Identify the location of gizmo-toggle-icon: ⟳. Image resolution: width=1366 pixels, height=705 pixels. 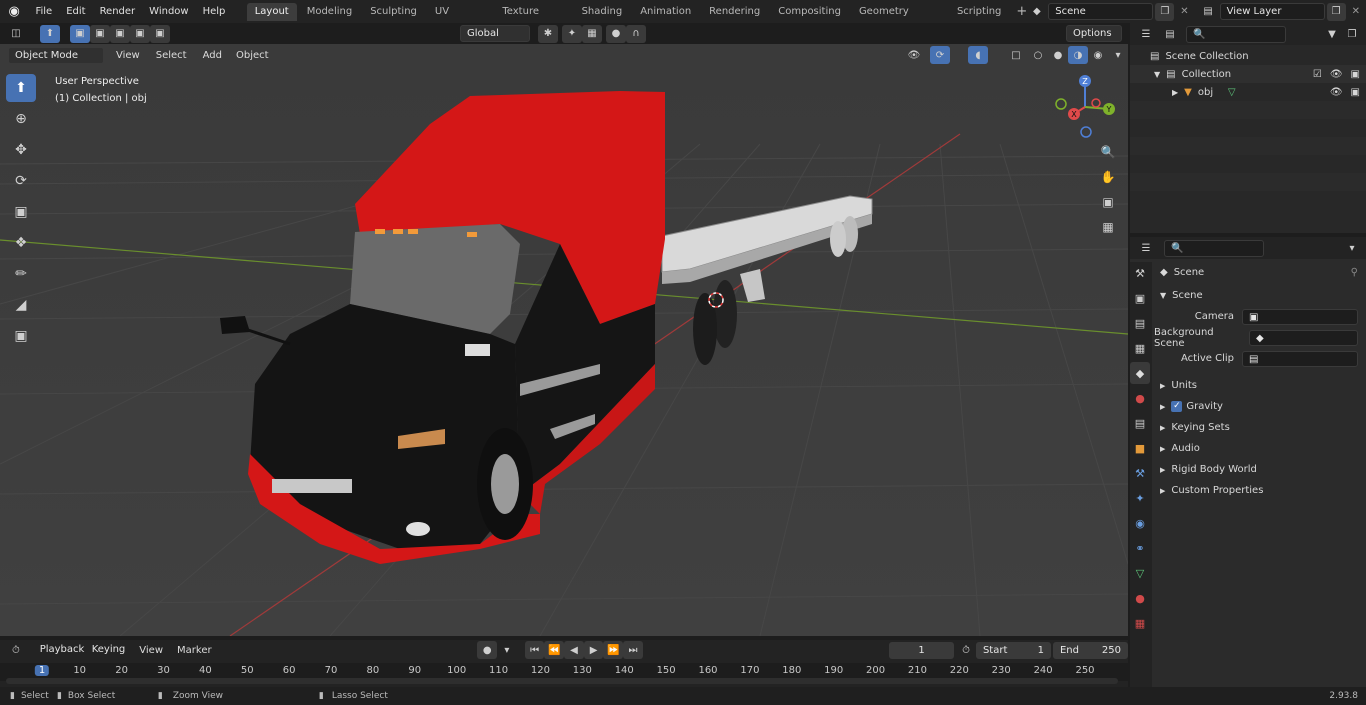
(940, 55).